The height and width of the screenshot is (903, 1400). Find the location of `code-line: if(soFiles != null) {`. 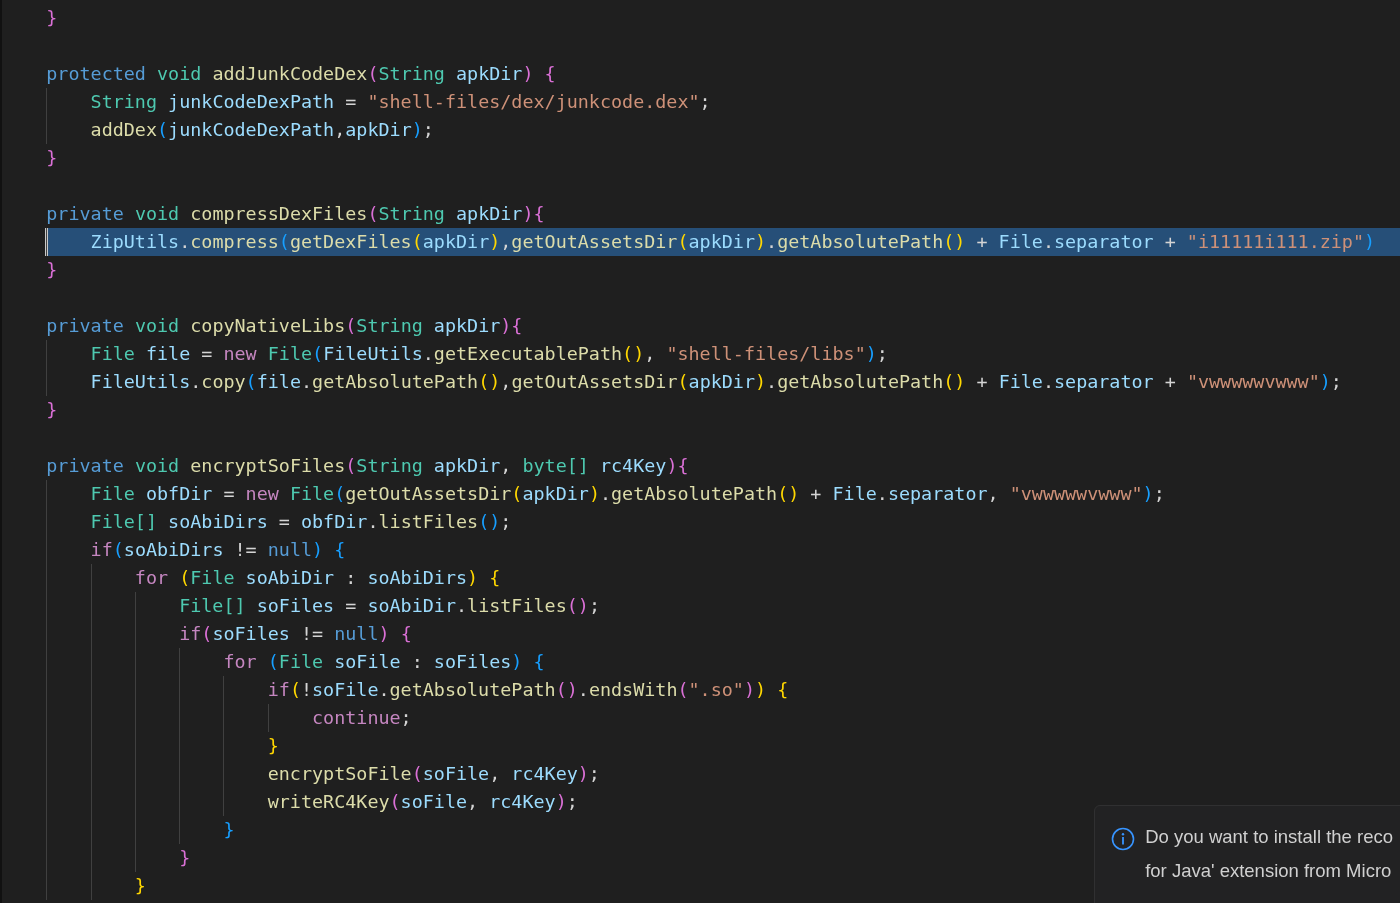

code-line: if(soFiles != null) { is located at coordinates (295, 634).